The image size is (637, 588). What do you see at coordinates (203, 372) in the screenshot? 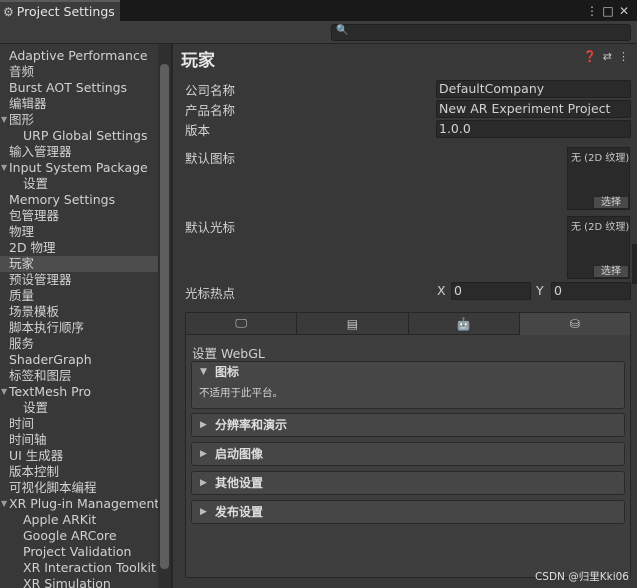
I see `foldout-expanded-icon: ▼` at bounding box center [203, 372].